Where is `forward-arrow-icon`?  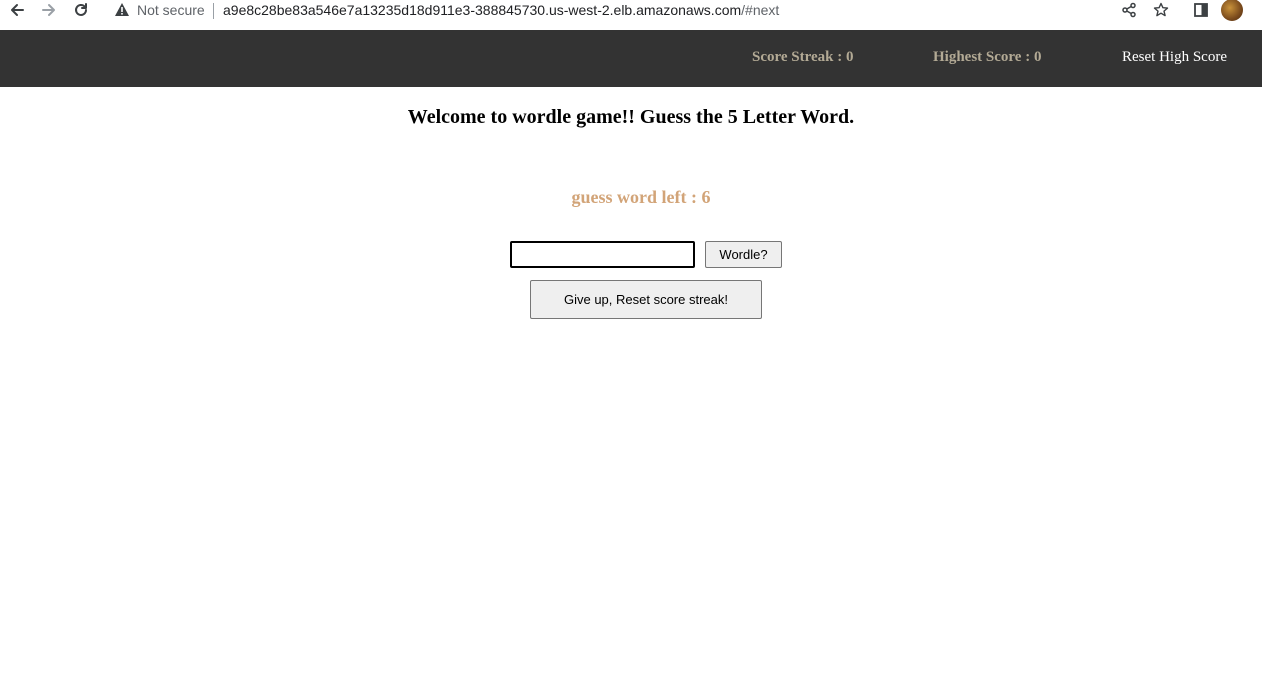
forward-arrow-icon is located at coordinates (49, 10).